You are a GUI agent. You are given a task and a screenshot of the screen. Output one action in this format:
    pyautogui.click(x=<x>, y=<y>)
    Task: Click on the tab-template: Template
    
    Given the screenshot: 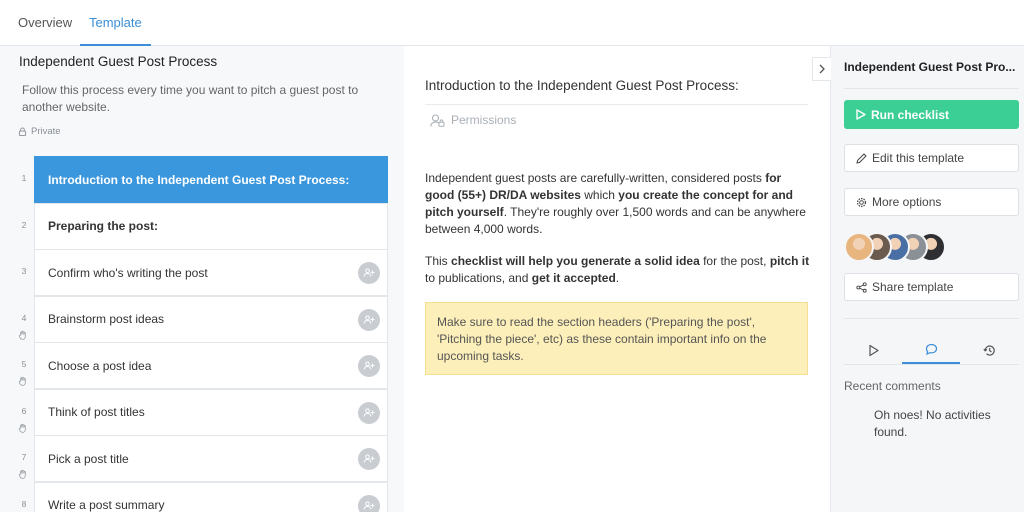 What is the action you would take?
    pyautogui.click(x=115, y=23)
    